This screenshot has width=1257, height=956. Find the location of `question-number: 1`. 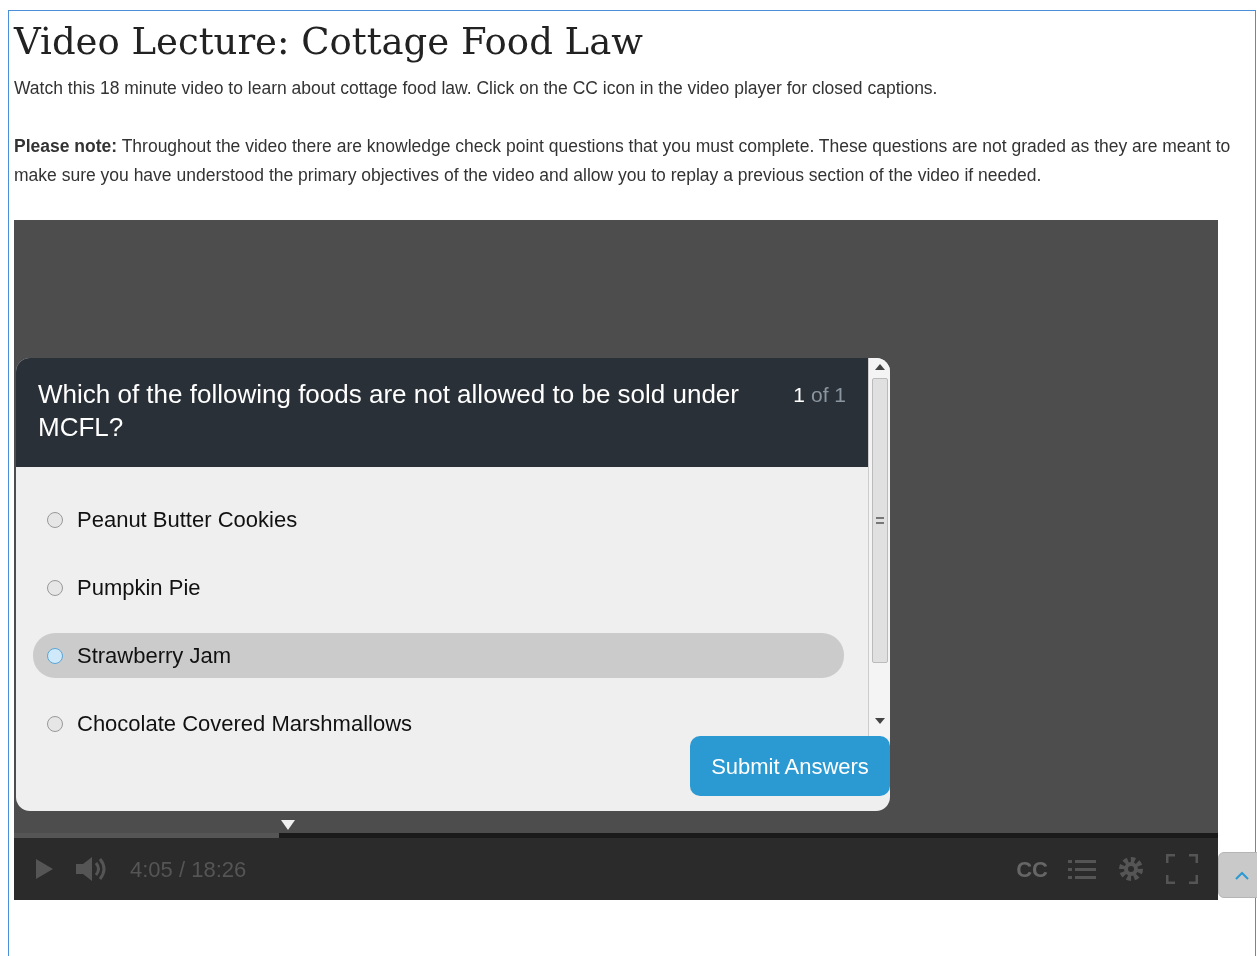

question-number: 1 is located at coordinates (799, 395).